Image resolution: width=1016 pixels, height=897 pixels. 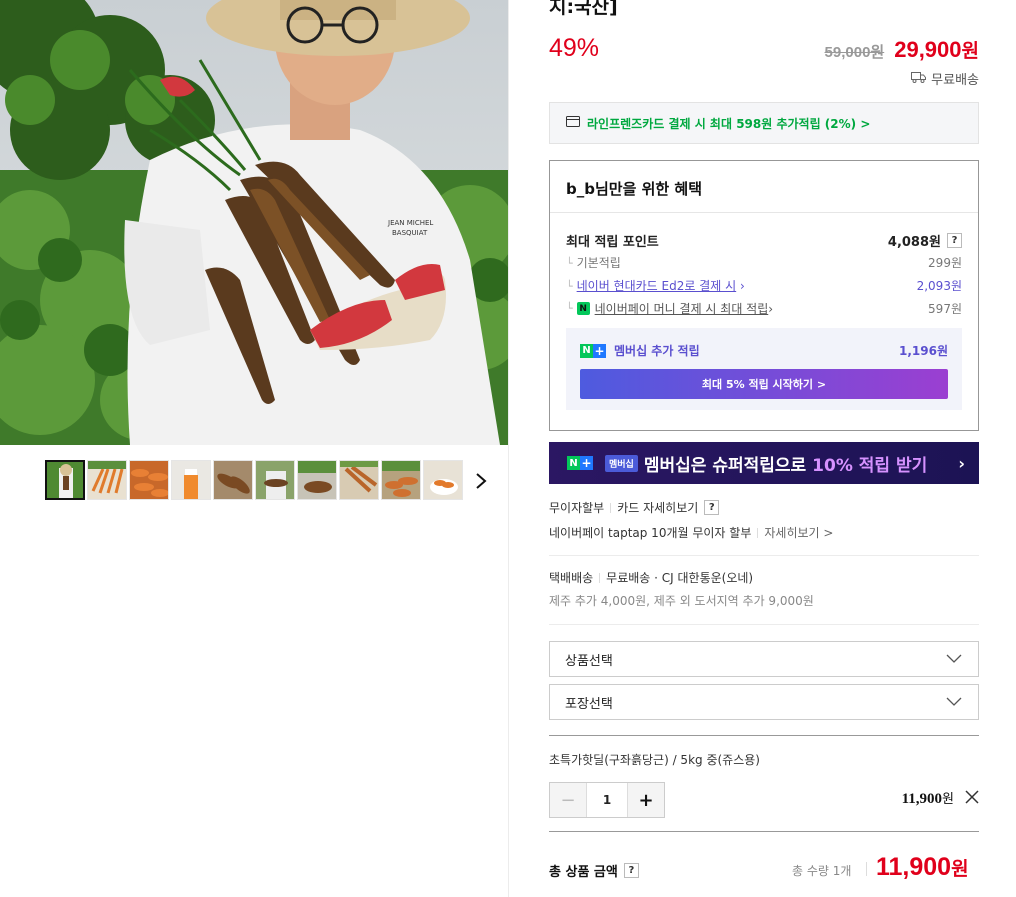 I want to click on shipping-label: 택배배송, so click(x=571, y=578).